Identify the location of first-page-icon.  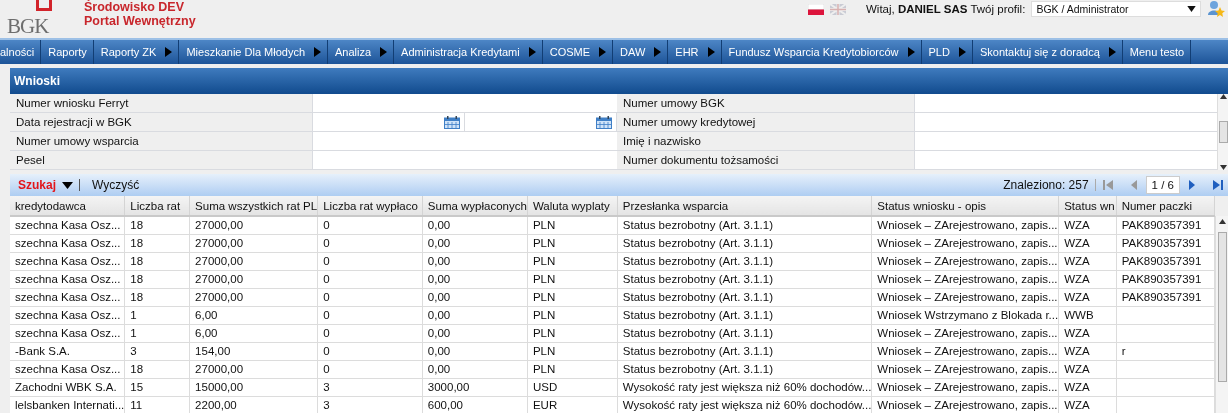
(1107, 185).